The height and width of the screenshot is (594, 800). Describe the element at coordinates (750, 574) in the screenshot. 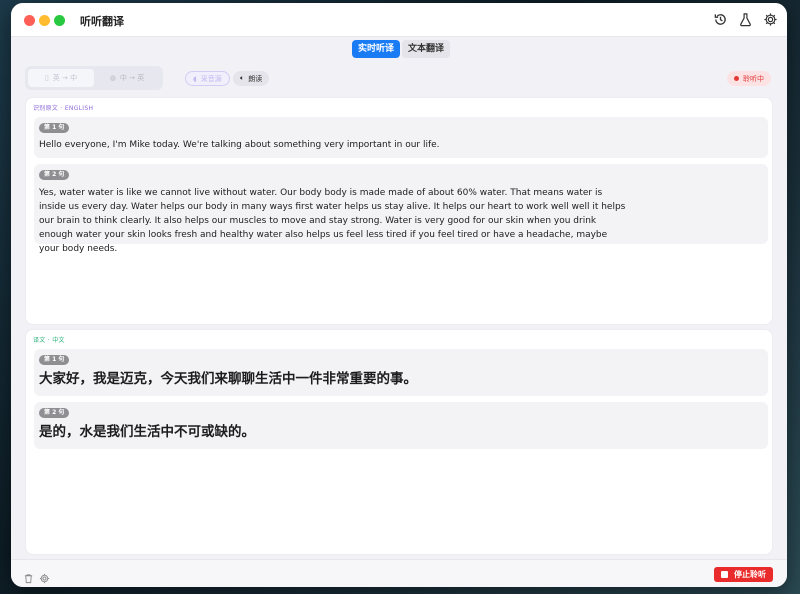

I see `stop-listening-label: 停止聆听` at that location.